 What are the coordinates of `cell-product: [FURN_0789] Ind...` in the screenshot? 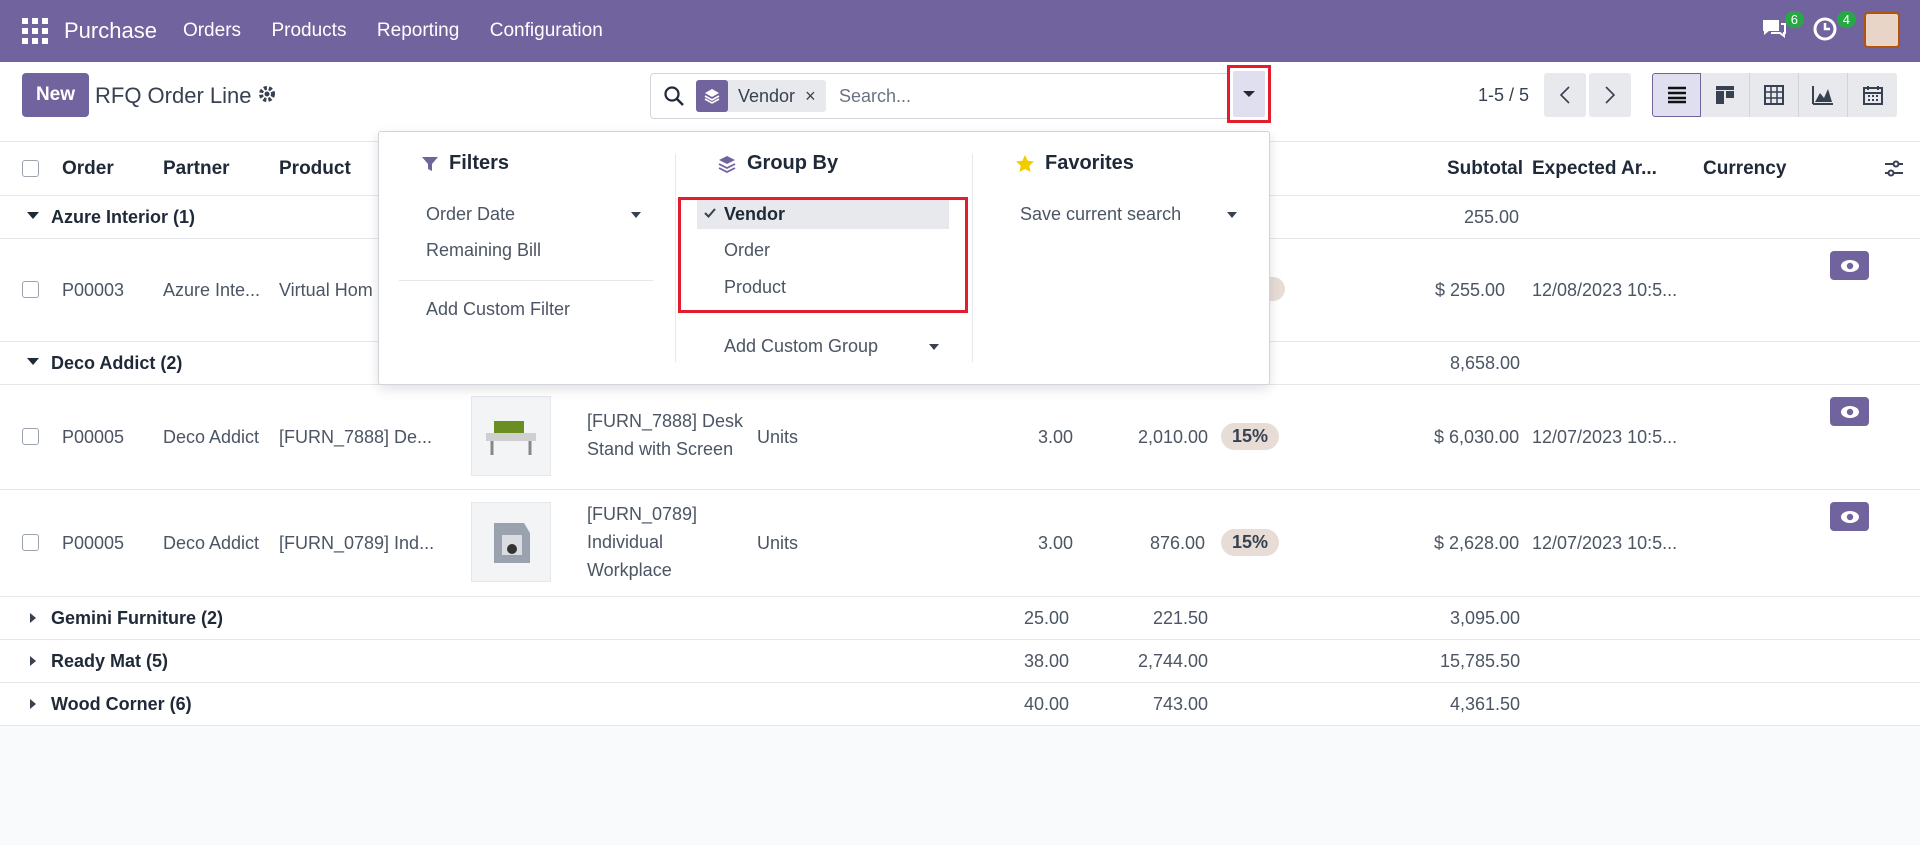 It's located at (357, 543).